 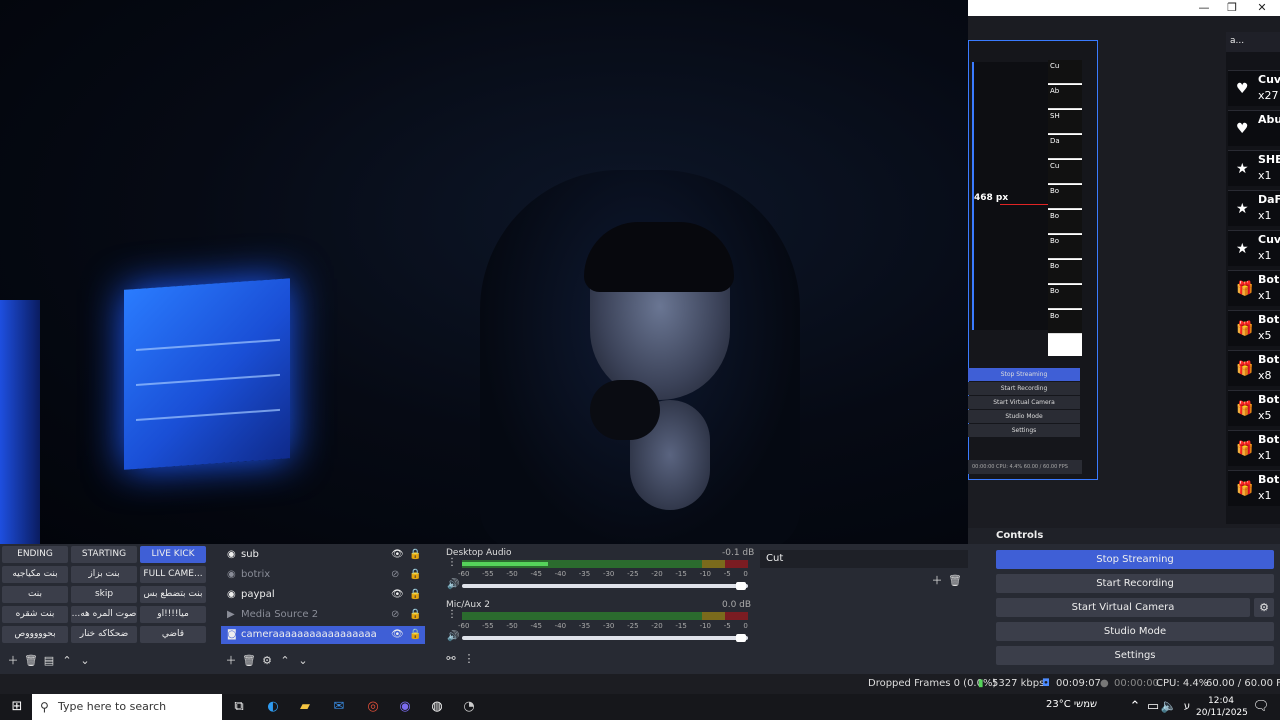 What do you see at coordinates (309, 634) in the screenshot?
I see `source-name: cameraaaaaaaaaaaaaaaaa` at bounding box center [309, 634].